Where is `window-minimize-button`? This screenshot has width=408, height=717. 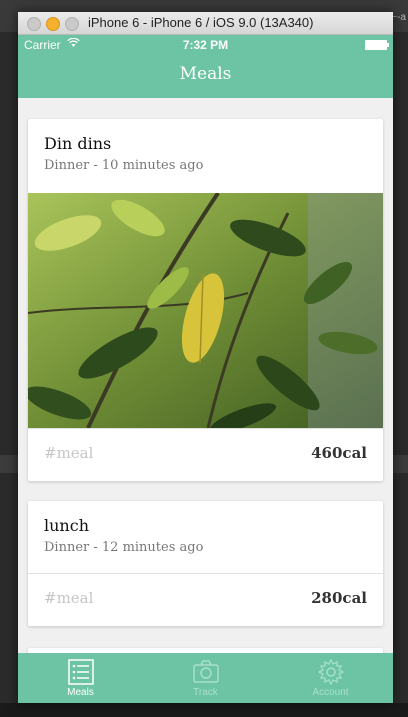 window-minimize-button is located at coordinates (53, 24).